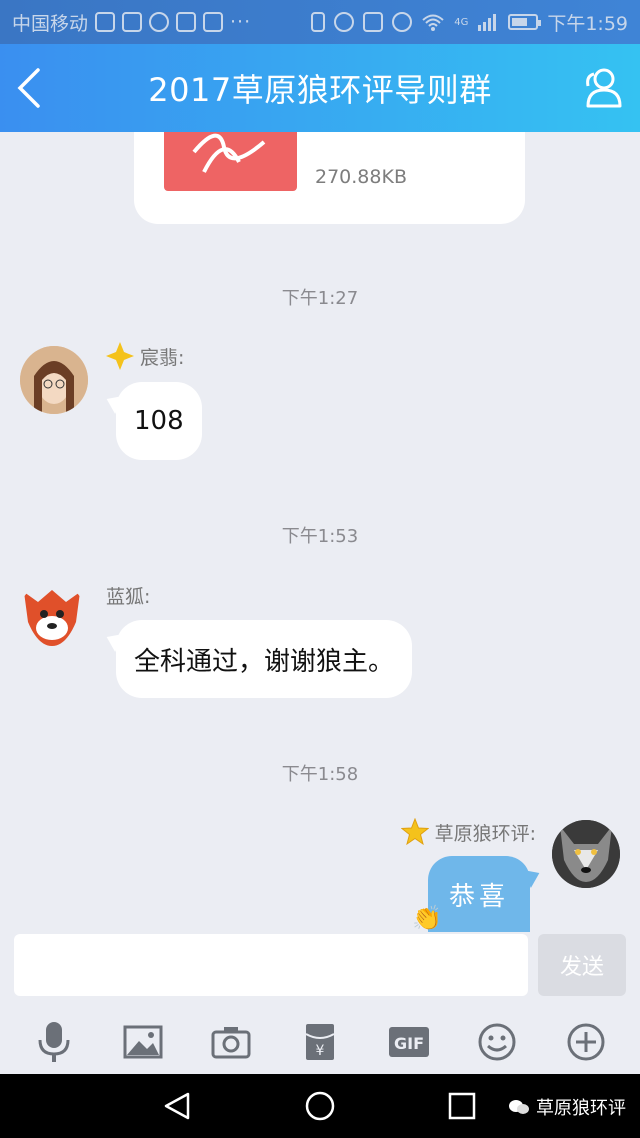  I want to click on gif-button: GIF, so click(409, 1042).